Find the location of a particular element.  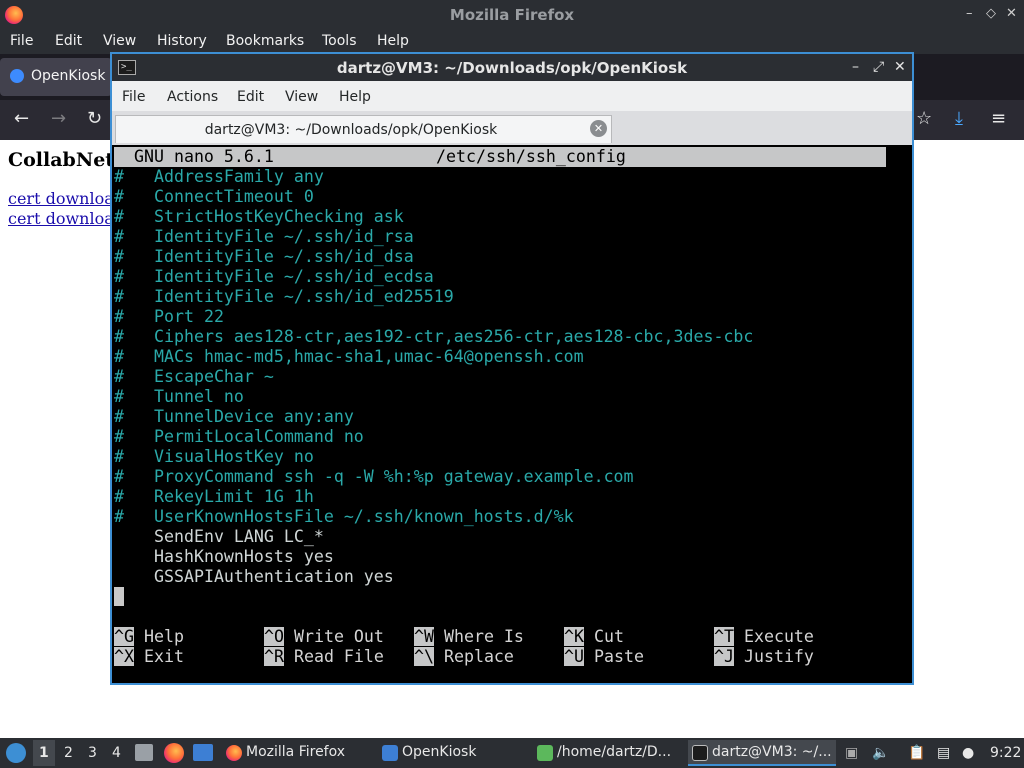

terminal-menu-file: File is located at coordinates (133, 97).